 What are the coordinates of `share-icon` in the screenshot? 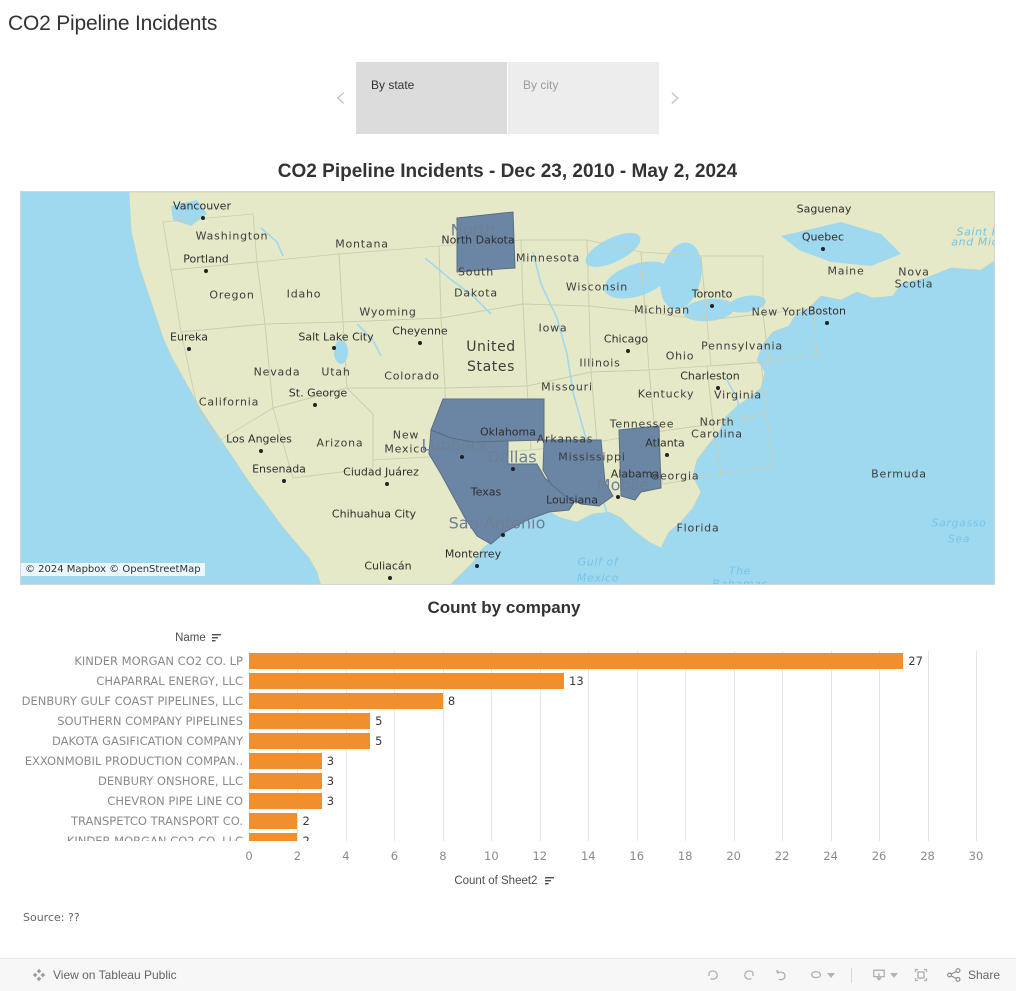 It's located at (954, 975).